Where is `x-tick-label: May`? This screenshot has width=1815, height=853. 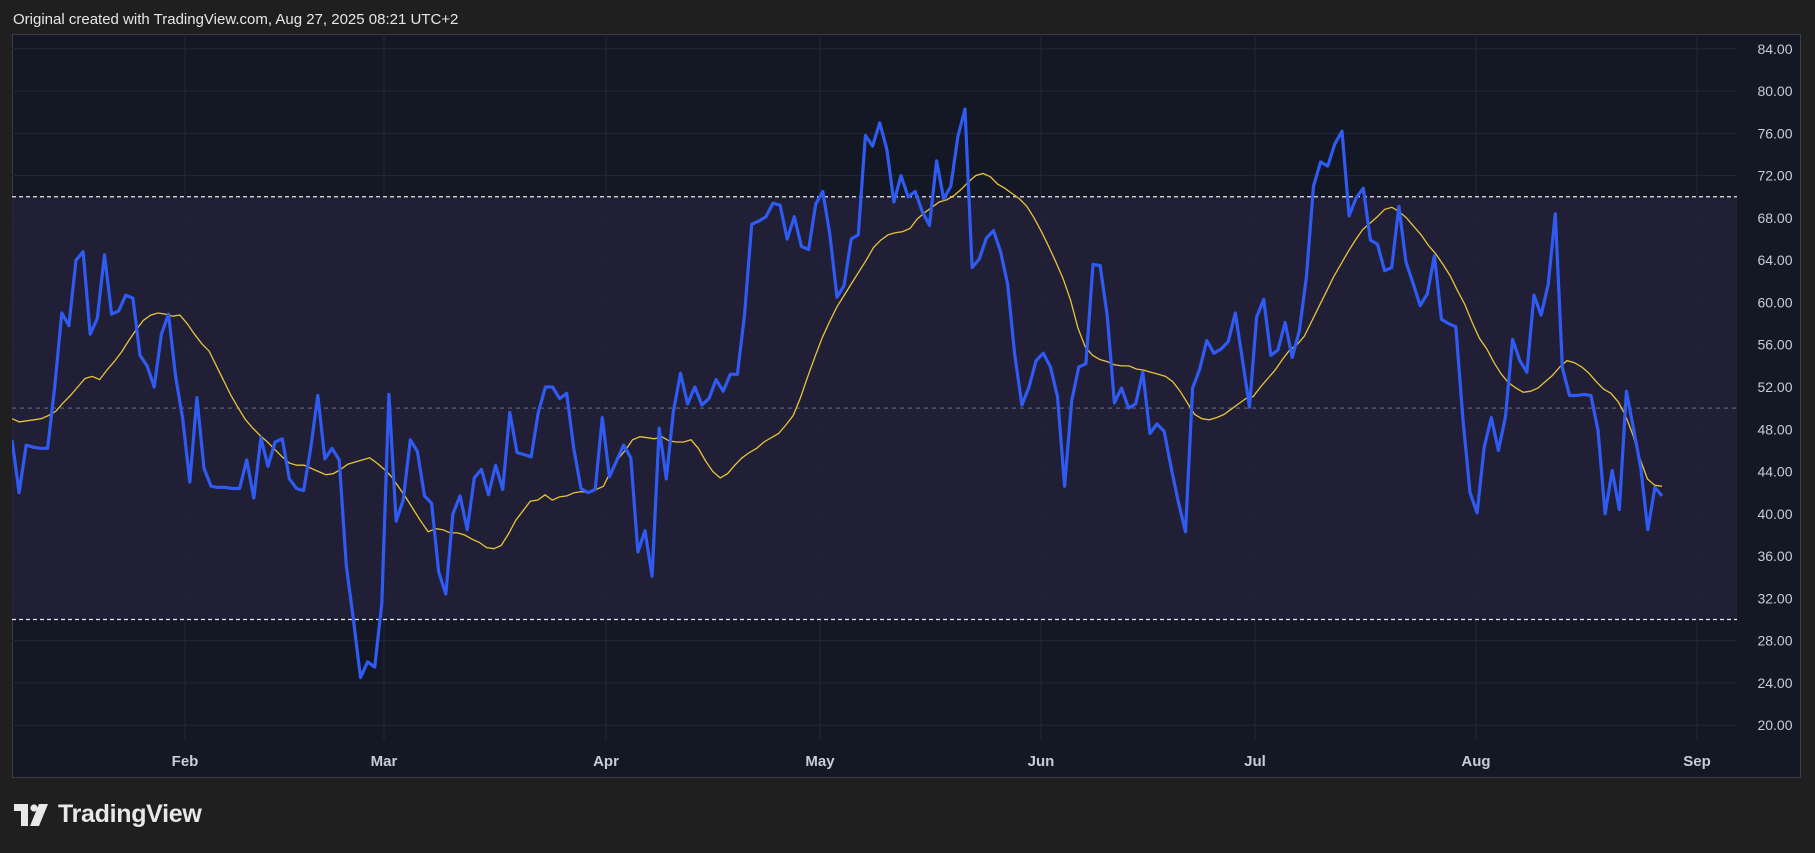 x-tick-label: May is located at coordinates (820, 761).